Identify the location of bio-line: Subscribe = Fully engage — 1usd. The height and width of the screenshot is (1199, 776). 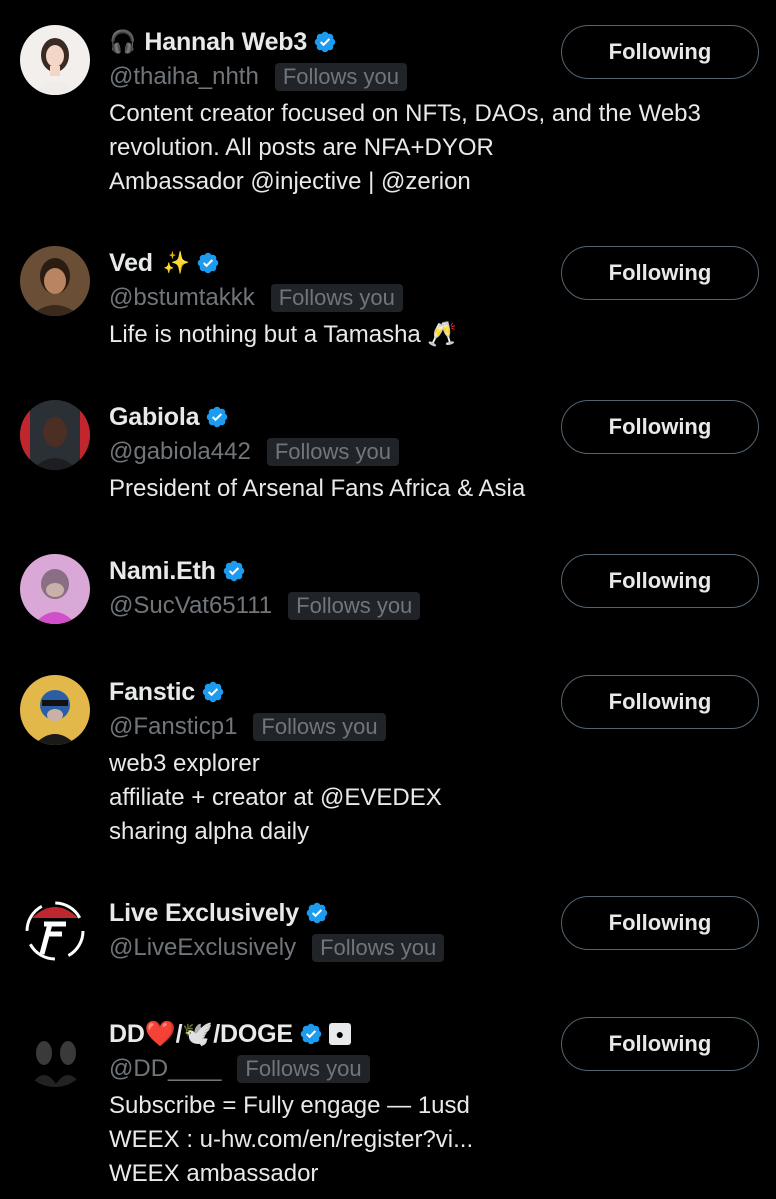
(289, 1105).